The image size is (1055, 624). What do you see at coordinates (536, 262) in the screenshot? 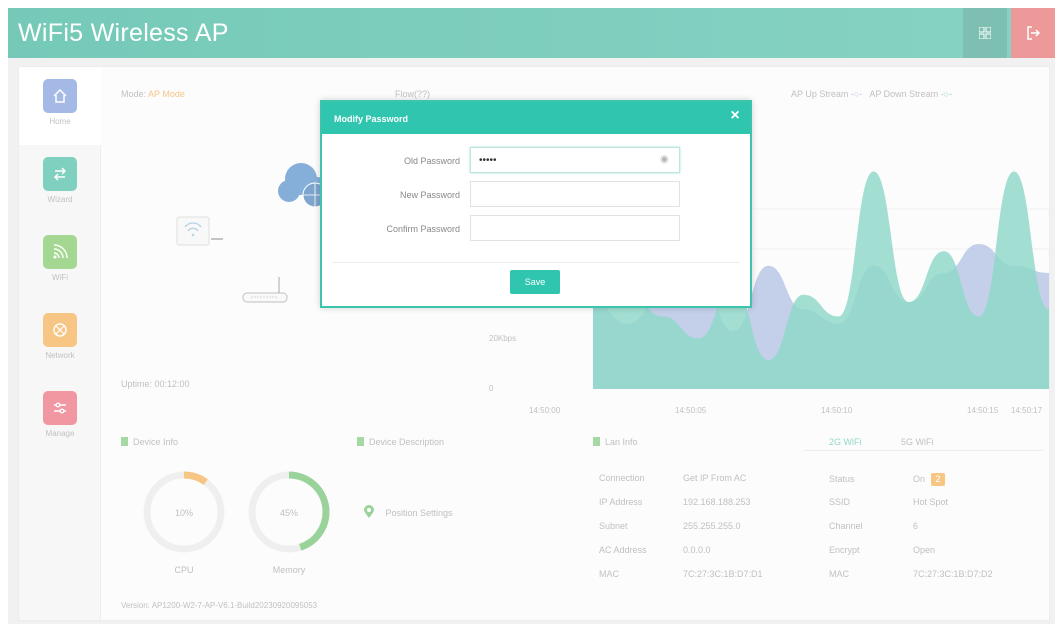
I see `dialog-divider` at bounding box center [536, 262].